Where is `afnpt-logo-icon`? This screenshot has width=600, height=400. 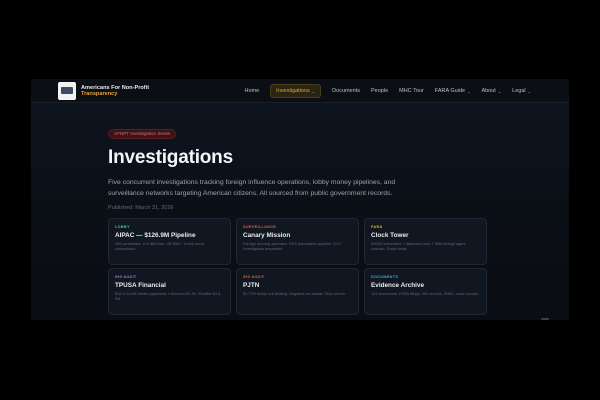
afnpt-logo-icon is located at coordinates (67, 91).